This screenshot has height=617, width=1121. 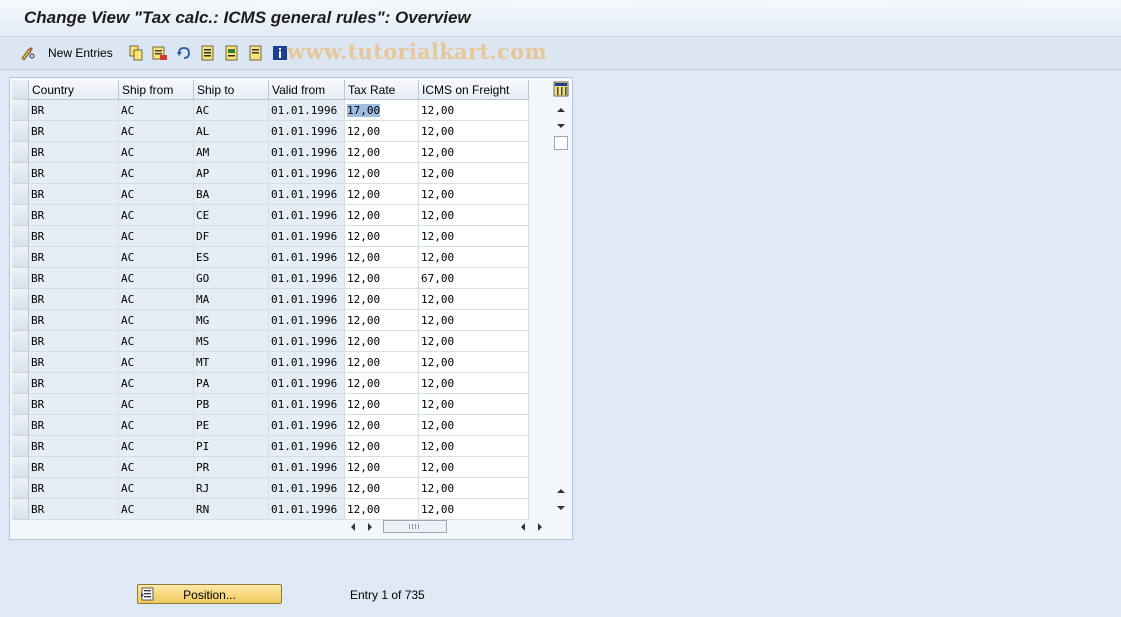 I want to click on ship-to-cell: RJ, so click(x=231, y=488).